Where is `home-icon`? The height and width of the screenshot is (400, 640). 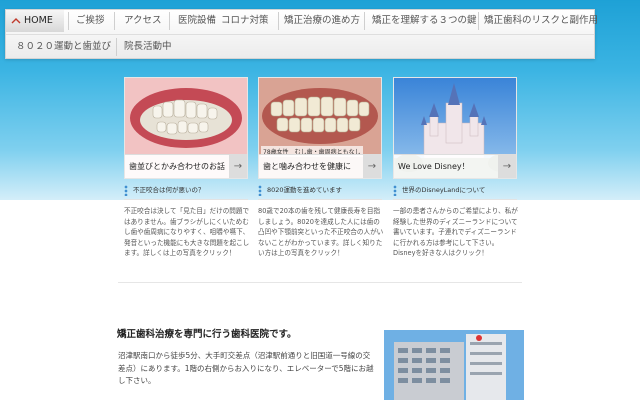 home-icon is located at coordinates (16, 21).